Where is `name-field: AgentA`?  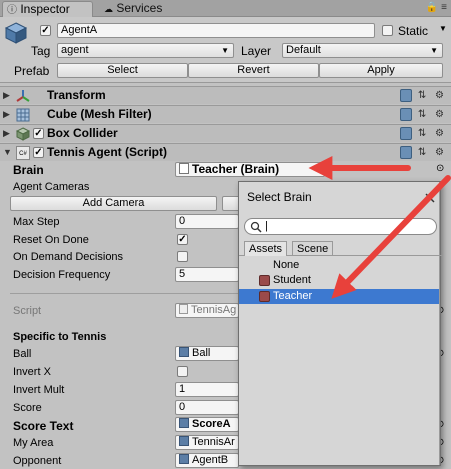
name-field: AgentA is located at coordinates (216, 30).